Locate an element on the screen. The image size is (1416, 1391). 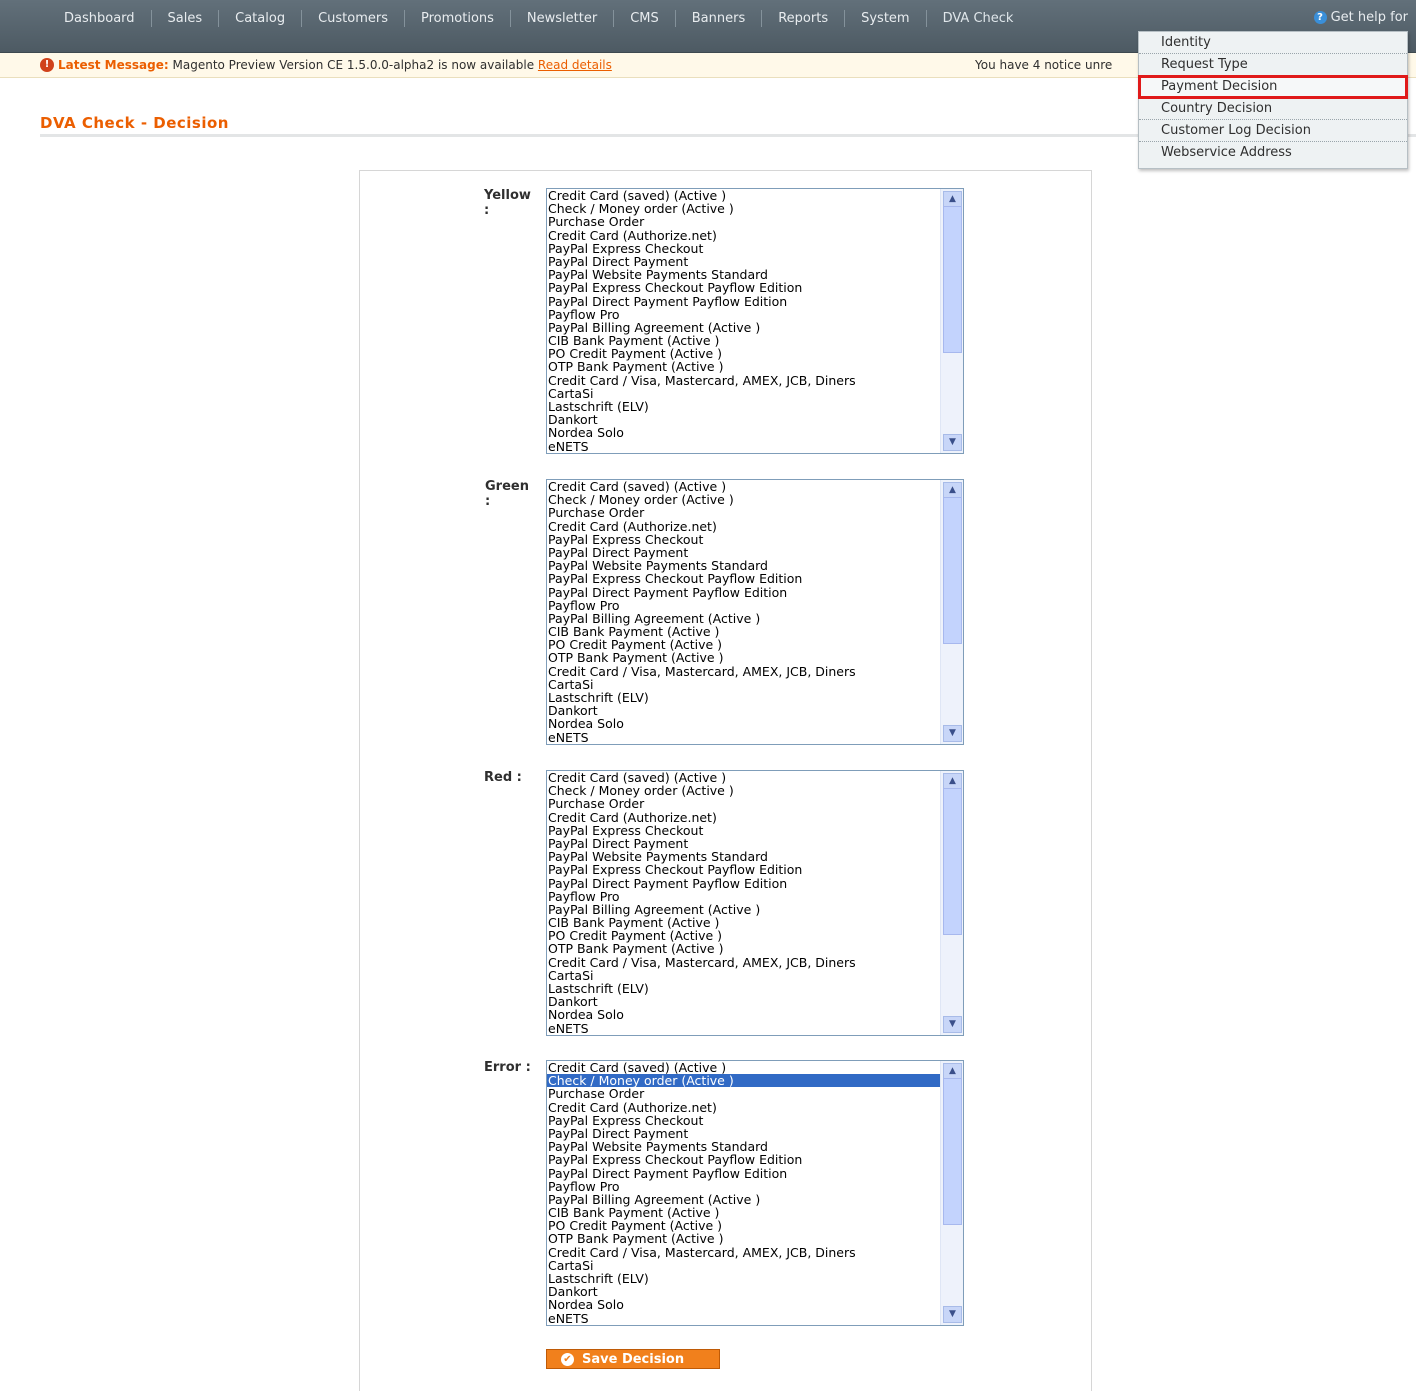
menu-item-identity: Identity is located at coordinates (1273, 43).